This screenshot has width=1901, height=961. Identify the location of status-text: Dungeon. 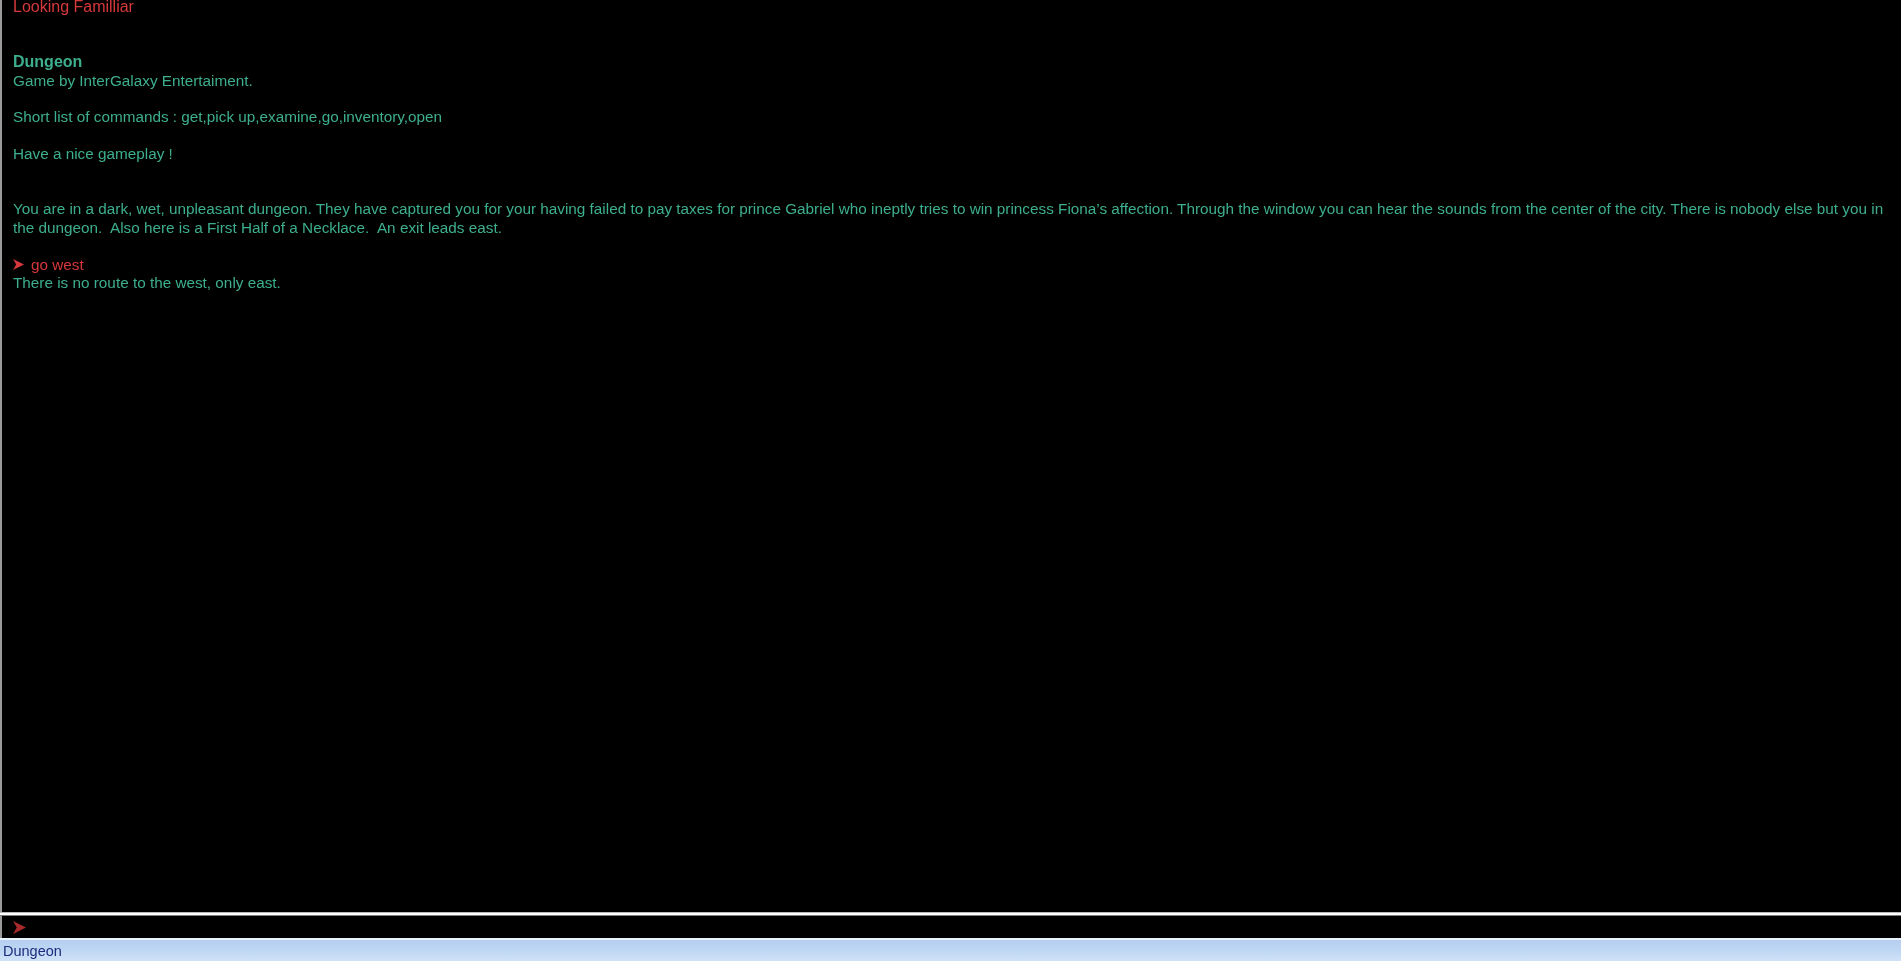
(32, 950).